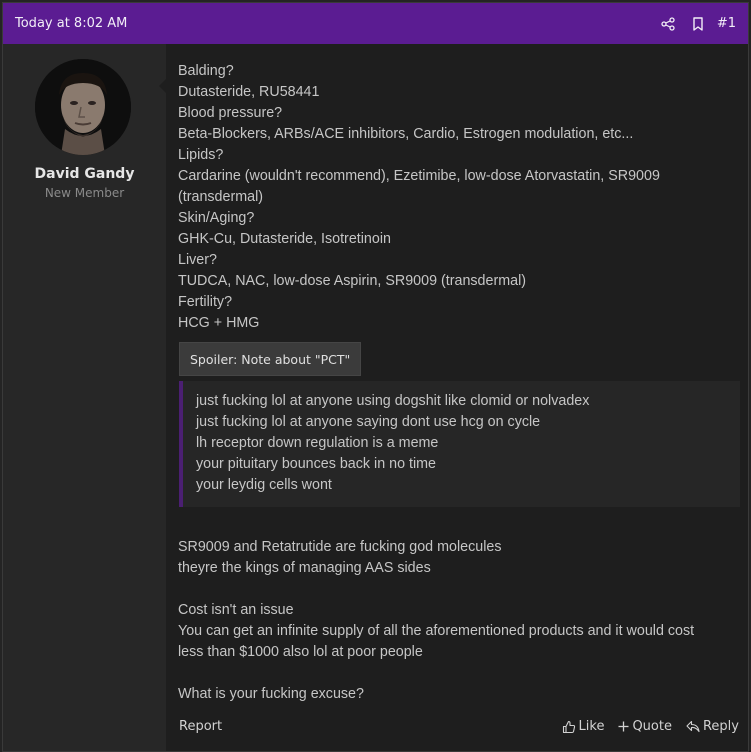  Describe the element at coordinates (230, 113) in the screenshot. I see `body-line: Blood pressure?` at that location.